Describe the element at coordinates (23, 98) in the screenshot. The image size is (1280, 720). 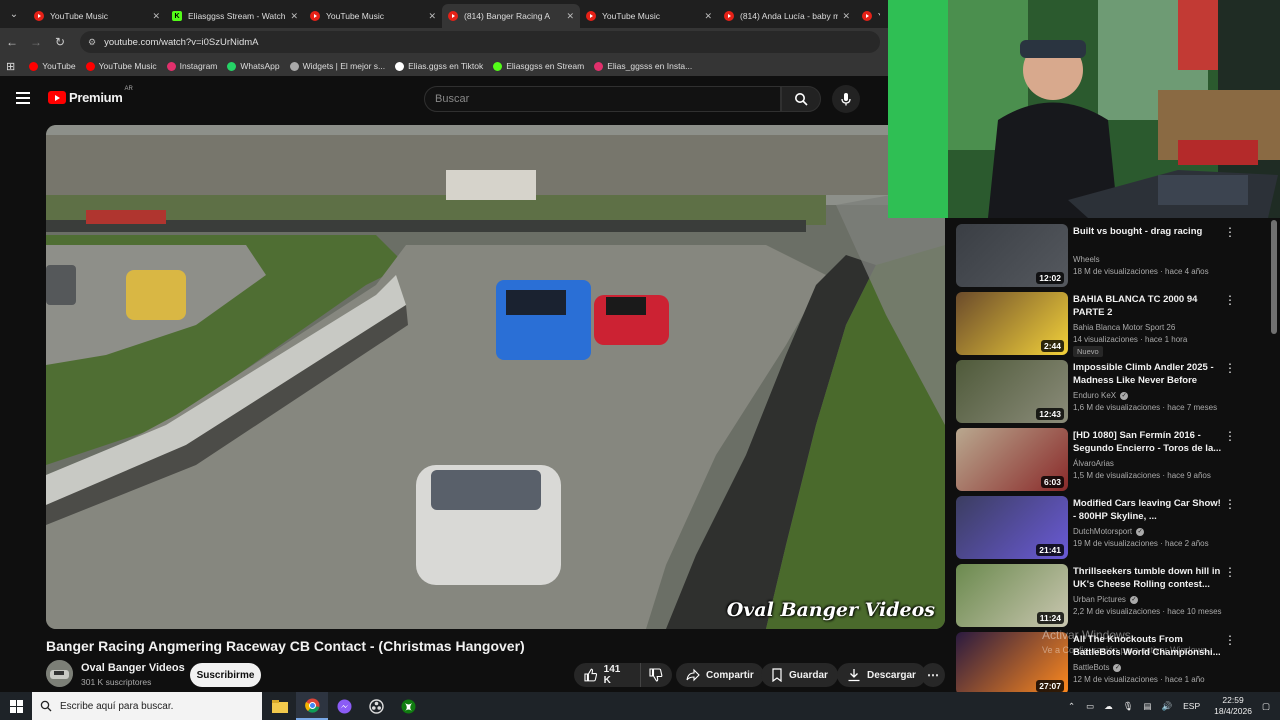
I see `menu-icon` at that location.